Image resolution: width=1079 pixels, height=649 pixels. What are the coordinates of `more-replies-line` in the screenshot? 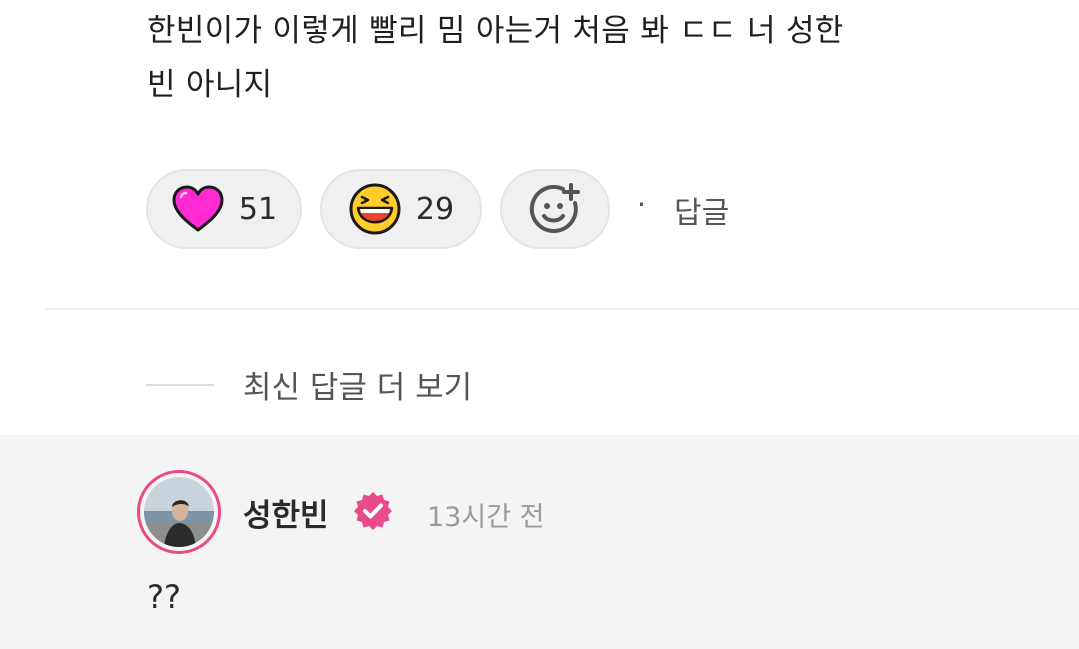 It's located at (180, 384).